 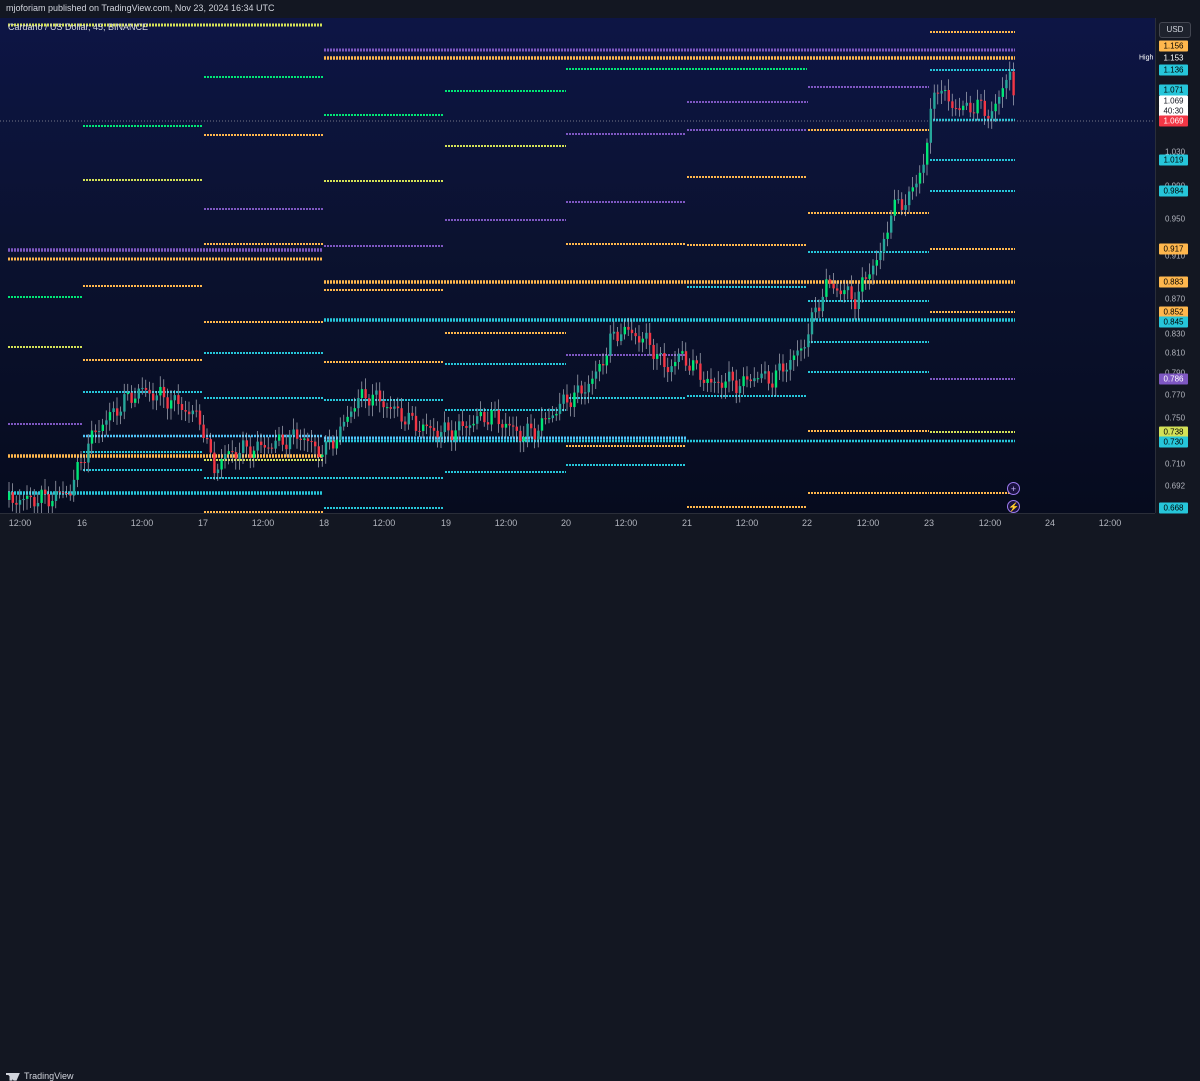 I want to click on price-tick: 0.810, so click(x=1175, y=353).